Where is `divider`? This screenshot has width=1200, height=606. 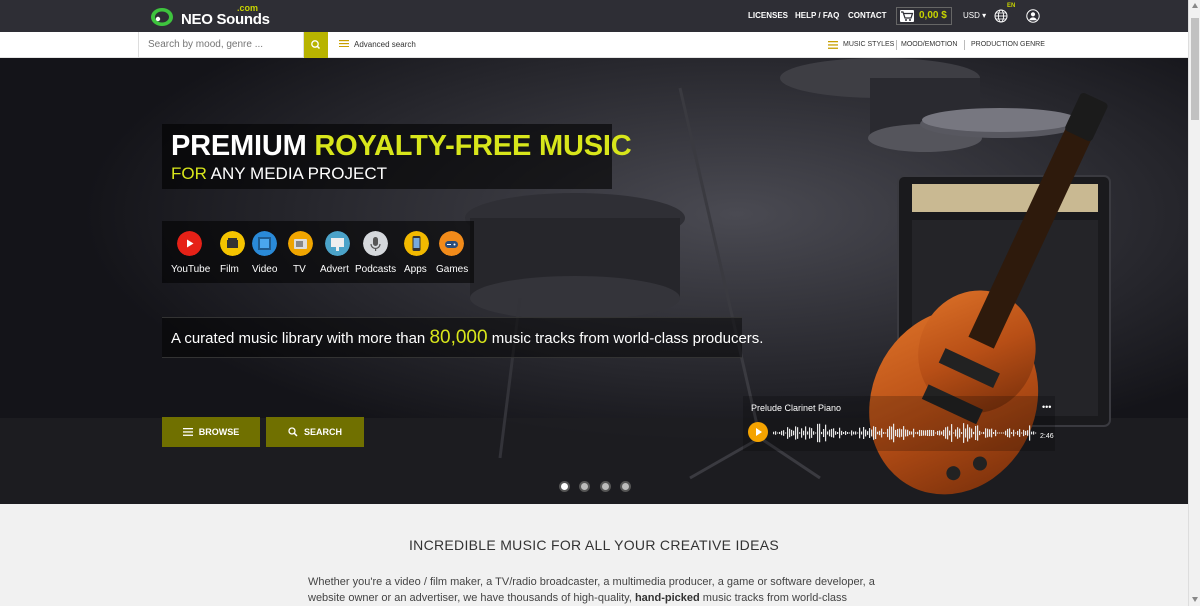
divider is located at coordinates (964, 45).